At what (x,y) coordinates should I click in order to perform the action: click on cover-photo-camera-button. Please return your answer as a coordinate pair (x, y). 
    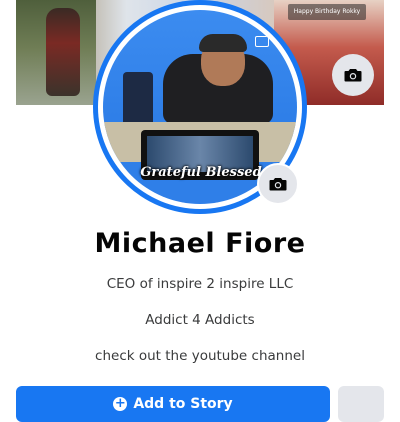
    Looking at the image, I should click on (353, 75).